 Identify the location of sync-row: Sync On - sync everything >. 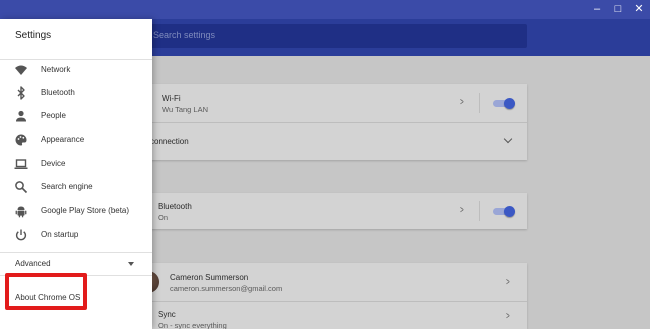
(335, 315).